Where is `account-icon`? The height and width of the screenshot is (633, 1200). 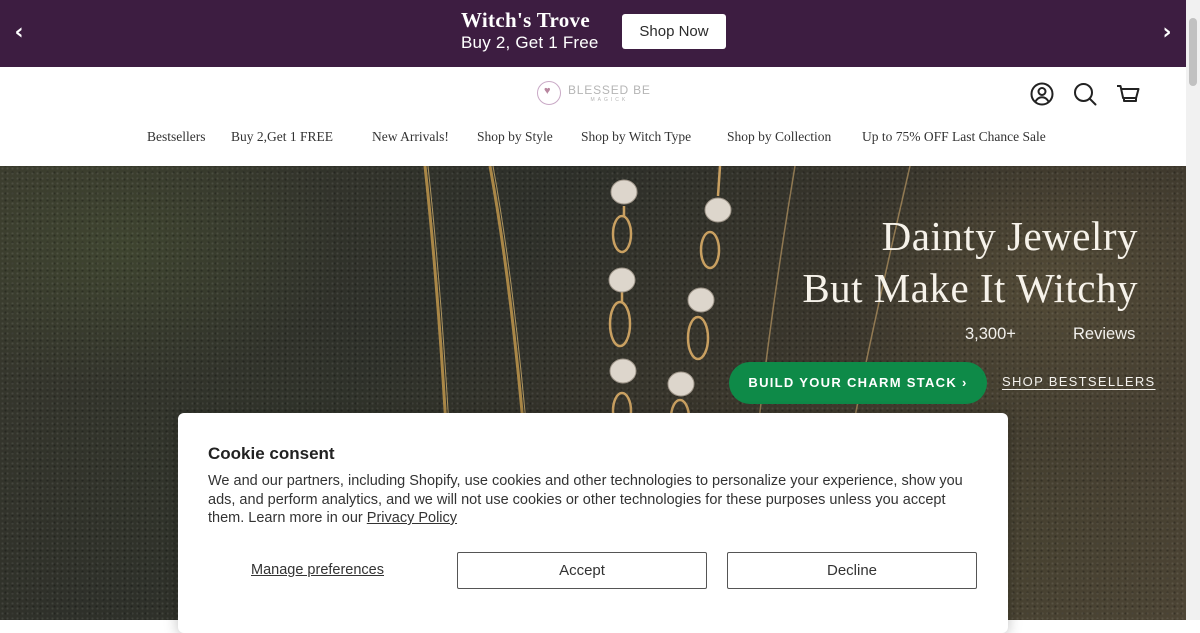
account-icon is located at coordinates (1042, 94).